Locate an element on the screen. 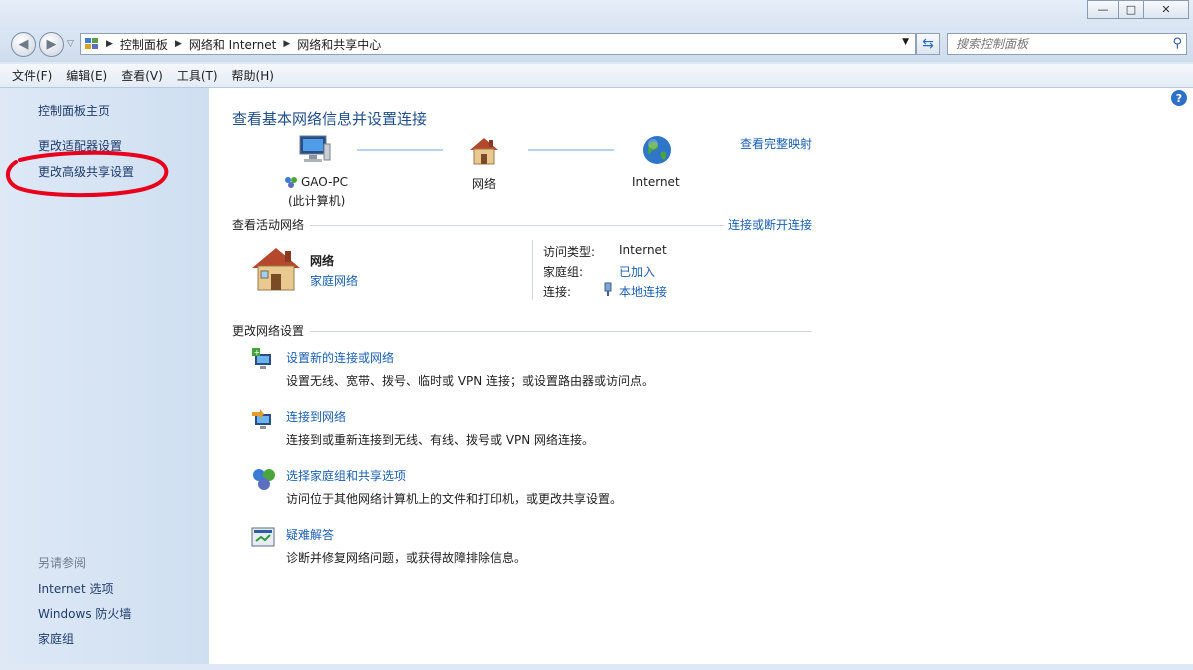 The width and height of the screenshot is (1193, 670). internet-label: Internet is located at coordinates (656, 182).